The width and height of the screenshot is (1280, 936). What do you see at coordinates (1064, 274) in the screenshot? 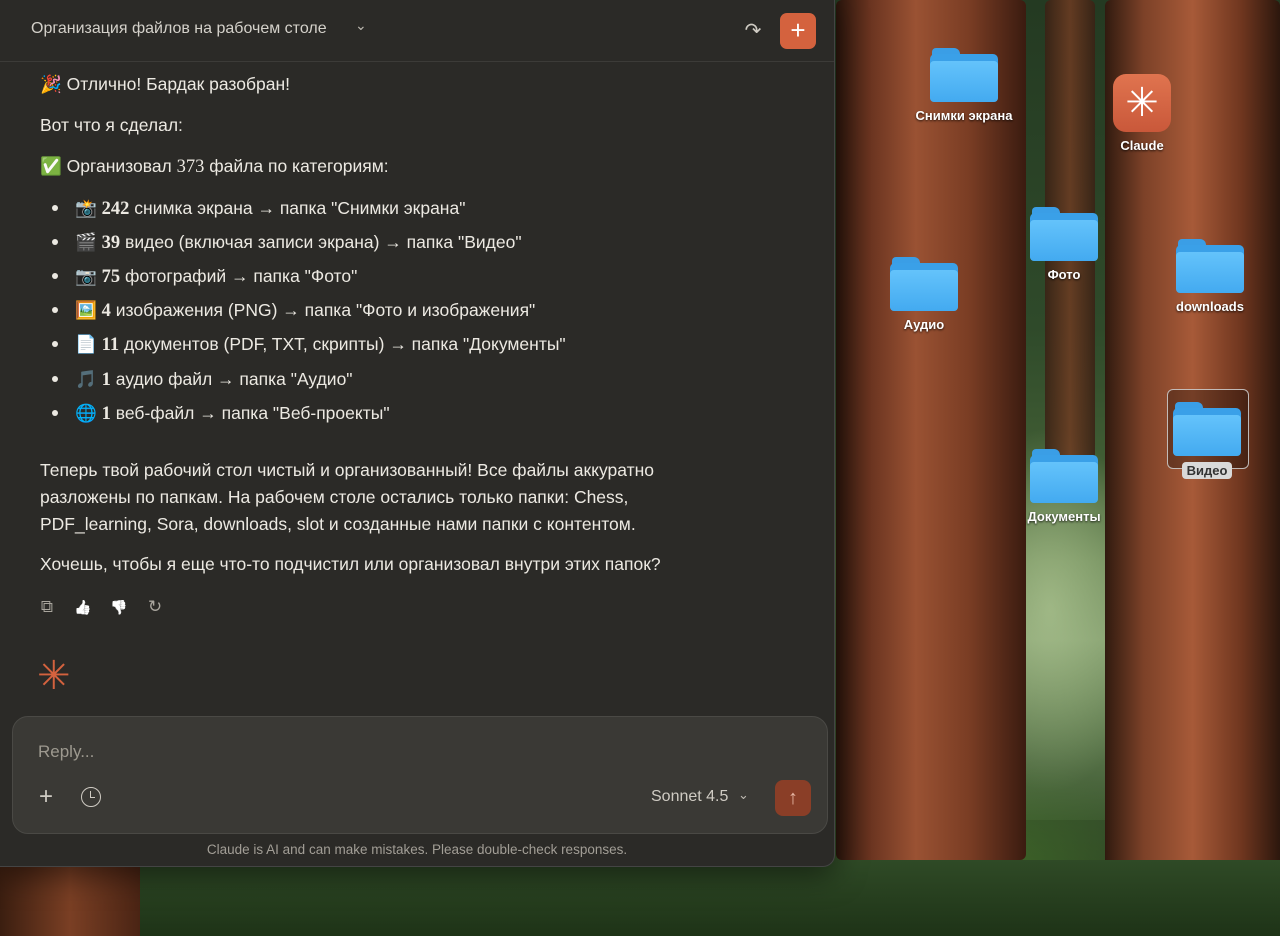
I see `desktop-icon-label: Фото` at bounding box center [1064, 274].